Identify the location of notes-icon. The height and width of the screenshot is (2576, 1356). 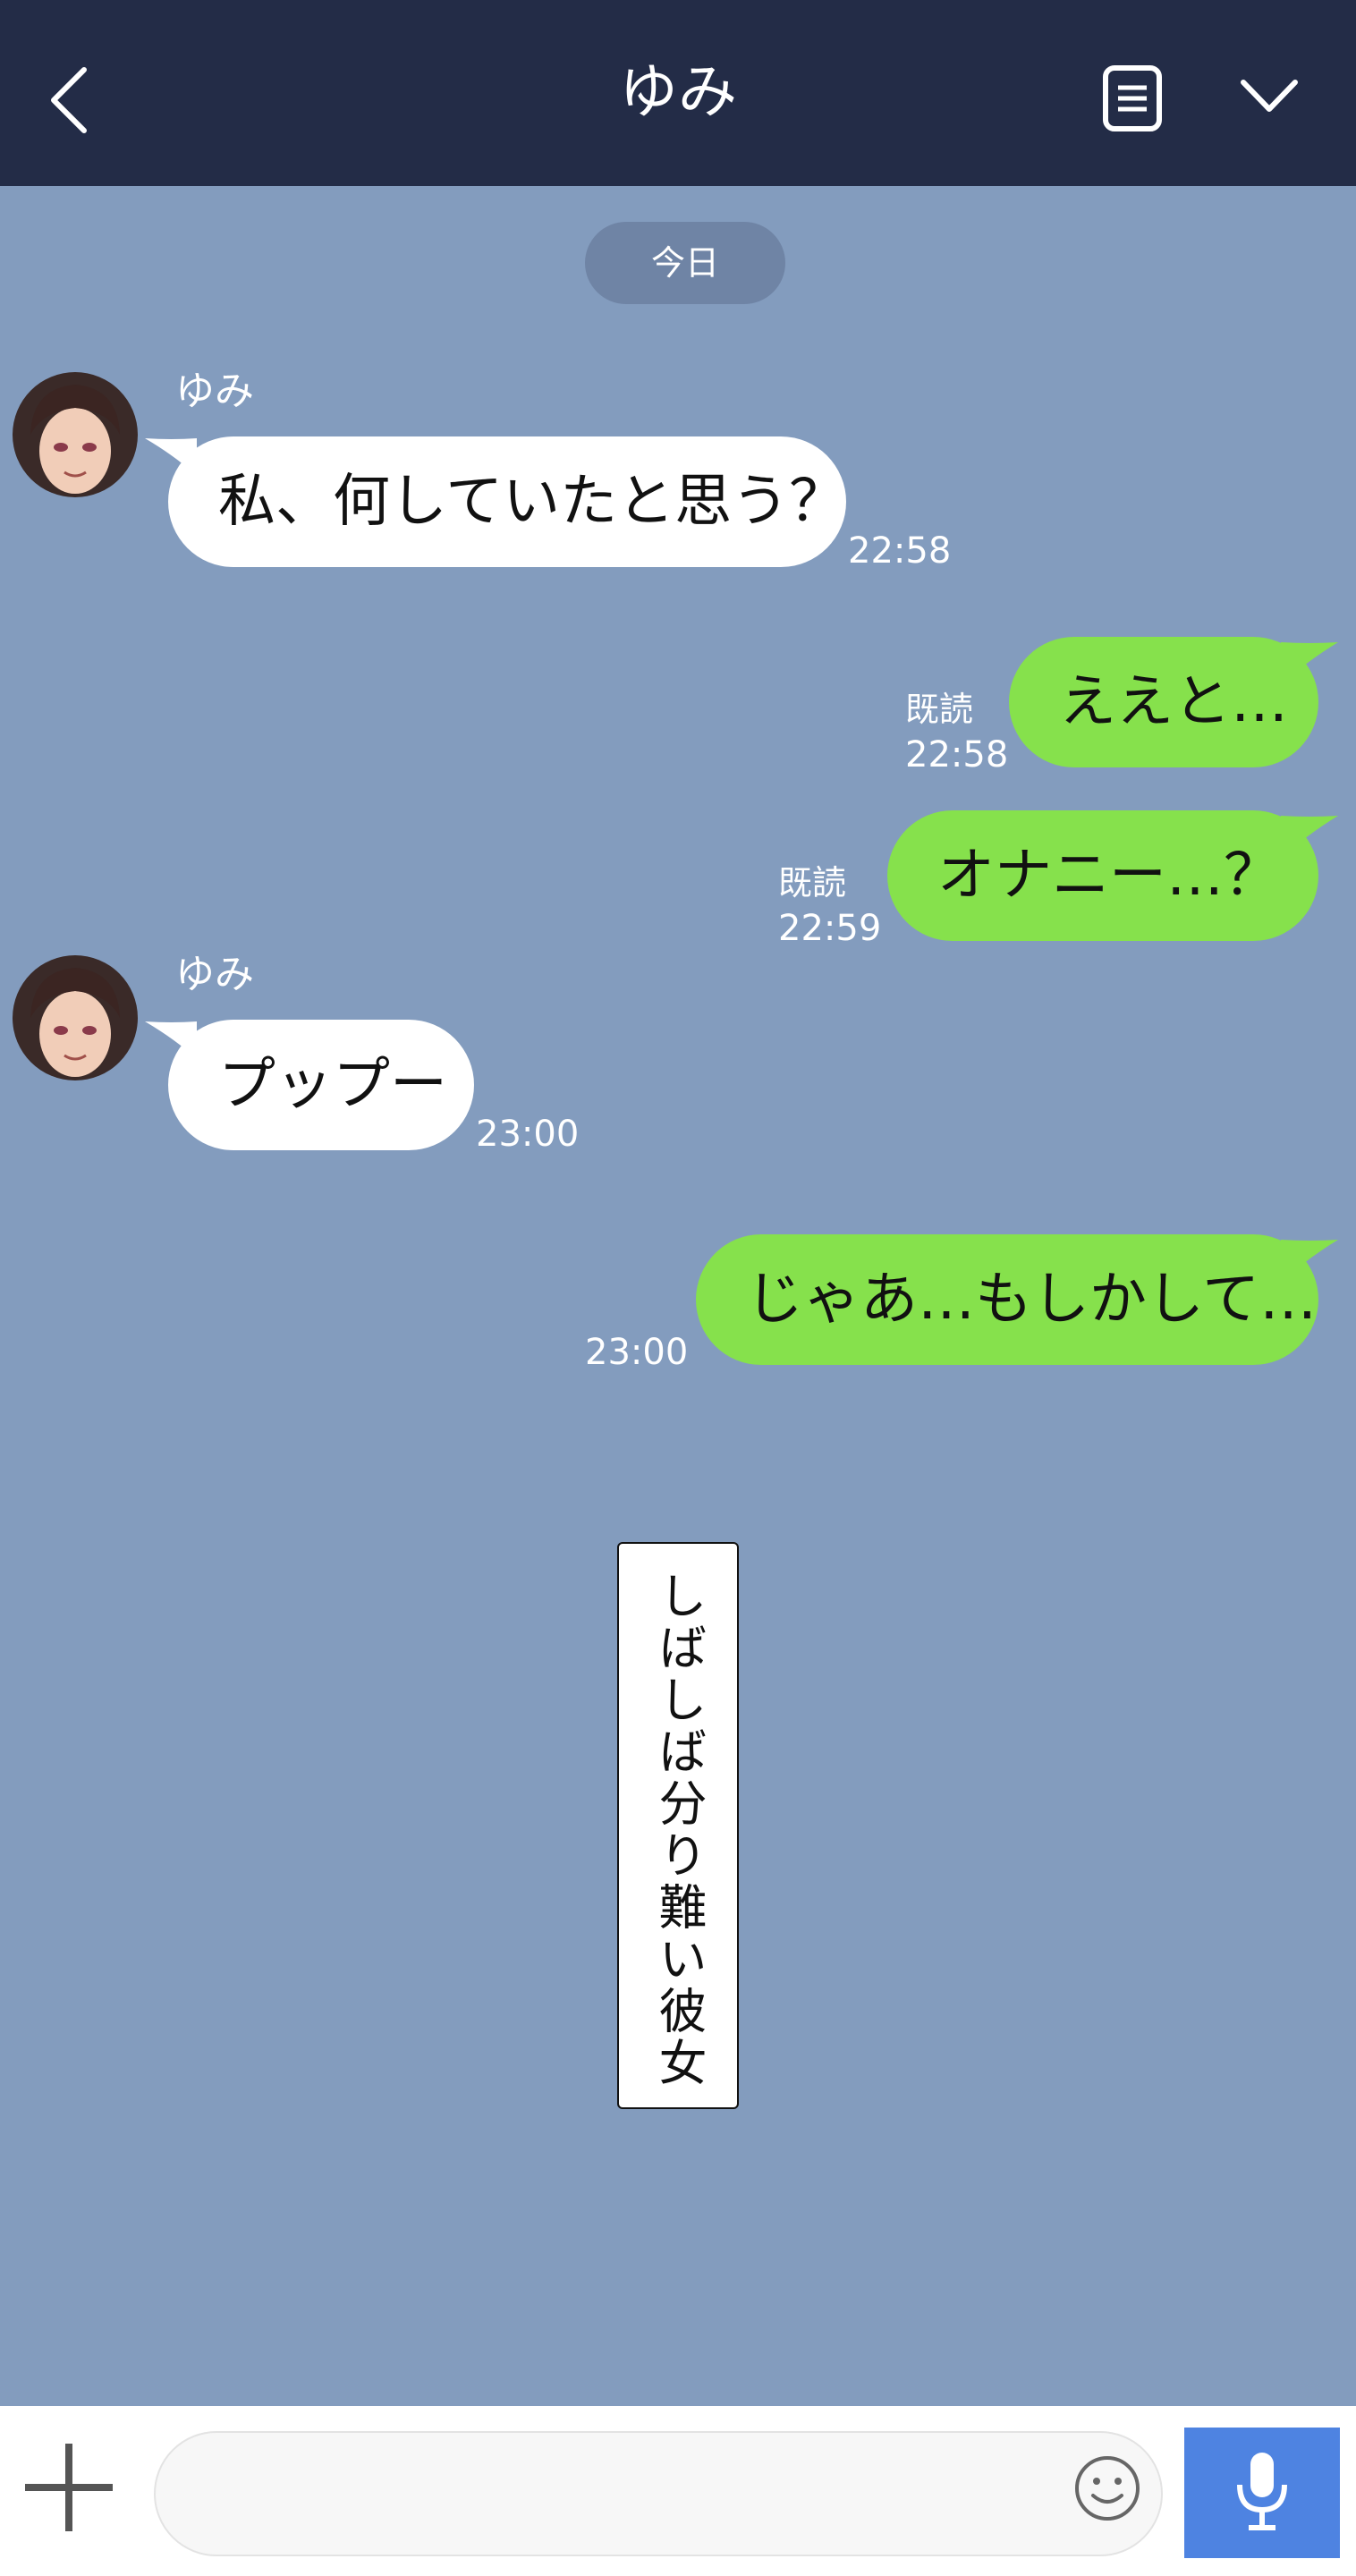
(1132, 98).